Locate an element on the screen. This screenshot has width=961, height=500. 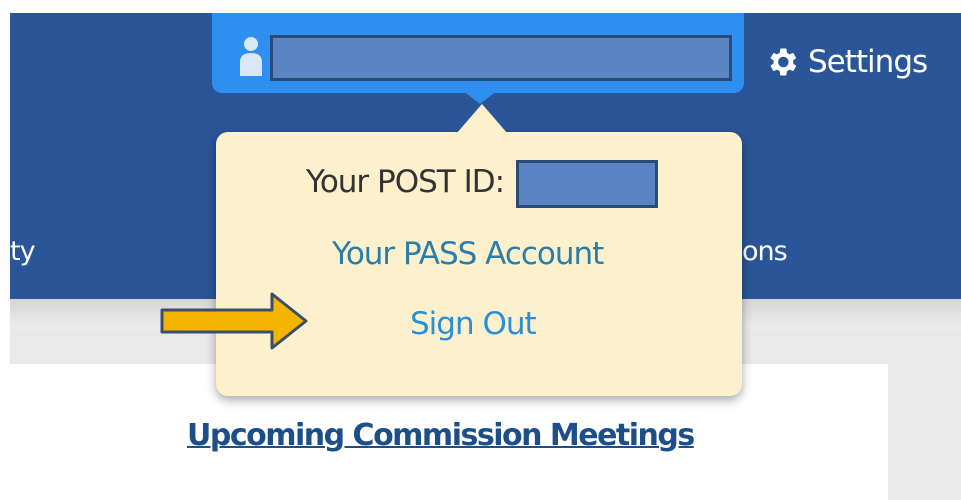
user-icon is located at coordinates (251, 56).